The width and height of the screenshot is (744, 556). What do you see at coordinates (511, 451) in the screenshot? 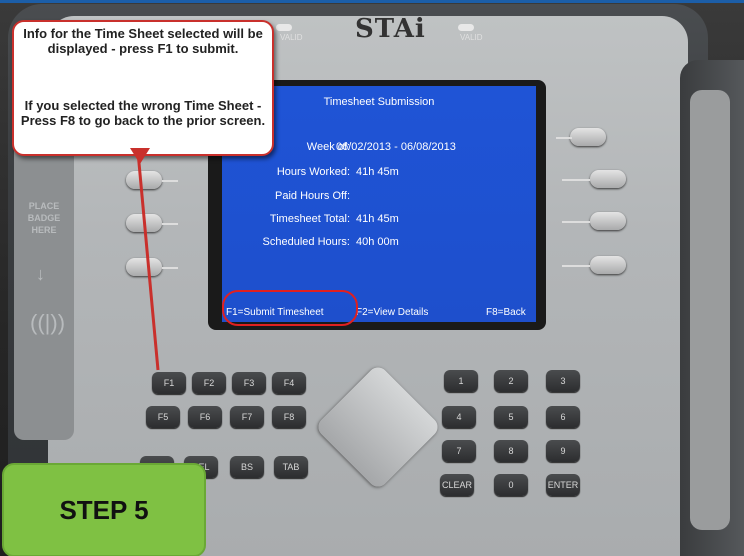
I see `key-8: 8` at bounding box center [511, 451].